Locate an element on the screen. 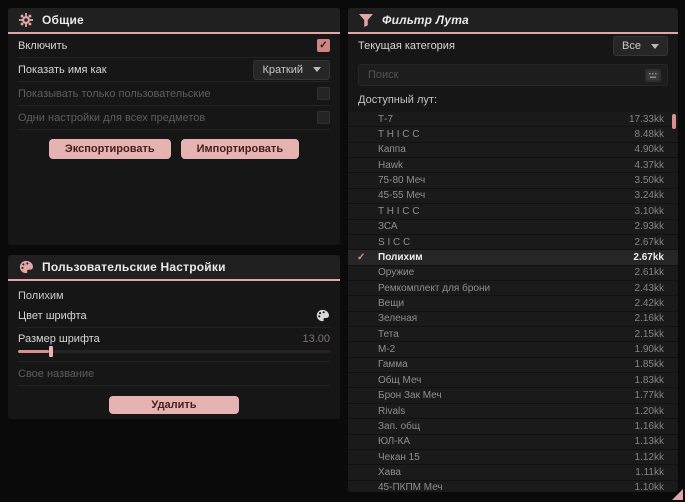 This screenshot has height=502, width=685. list-item: ✓ Hawk 4.37kk is located at coordinates (513, 166).